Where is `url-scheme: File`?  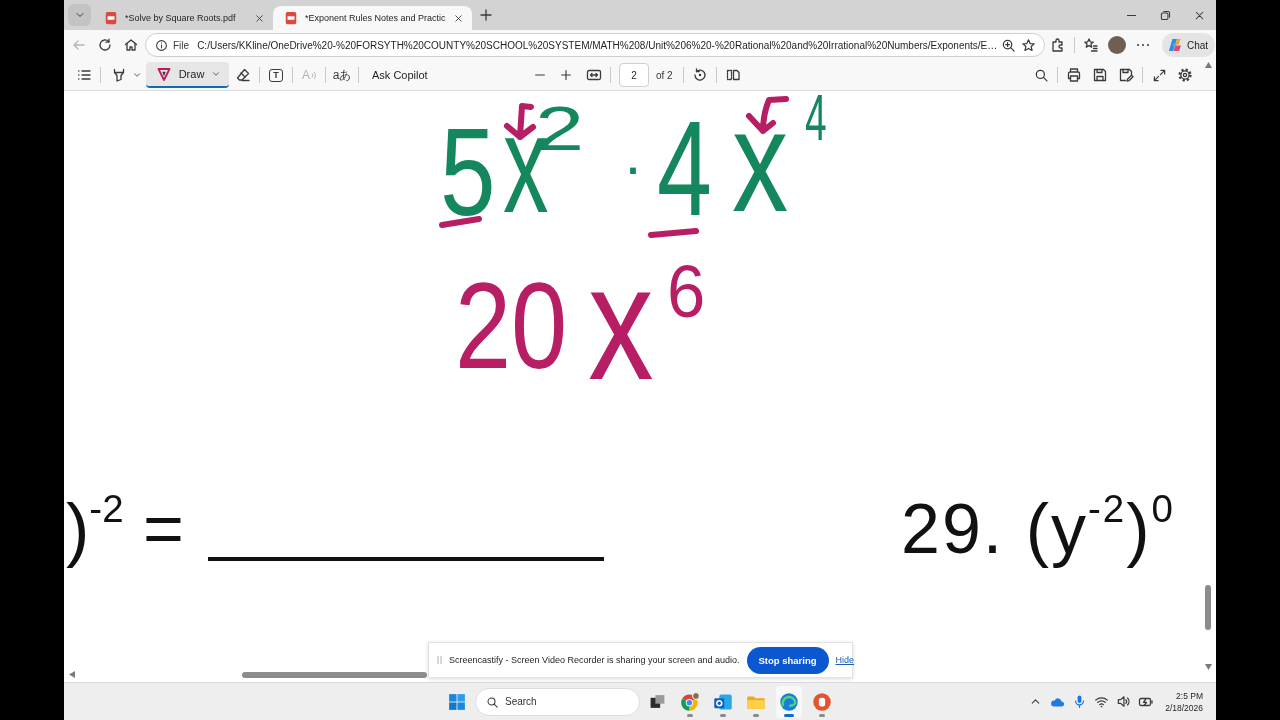
url-scheme: File is located at coordinates (181, 45).